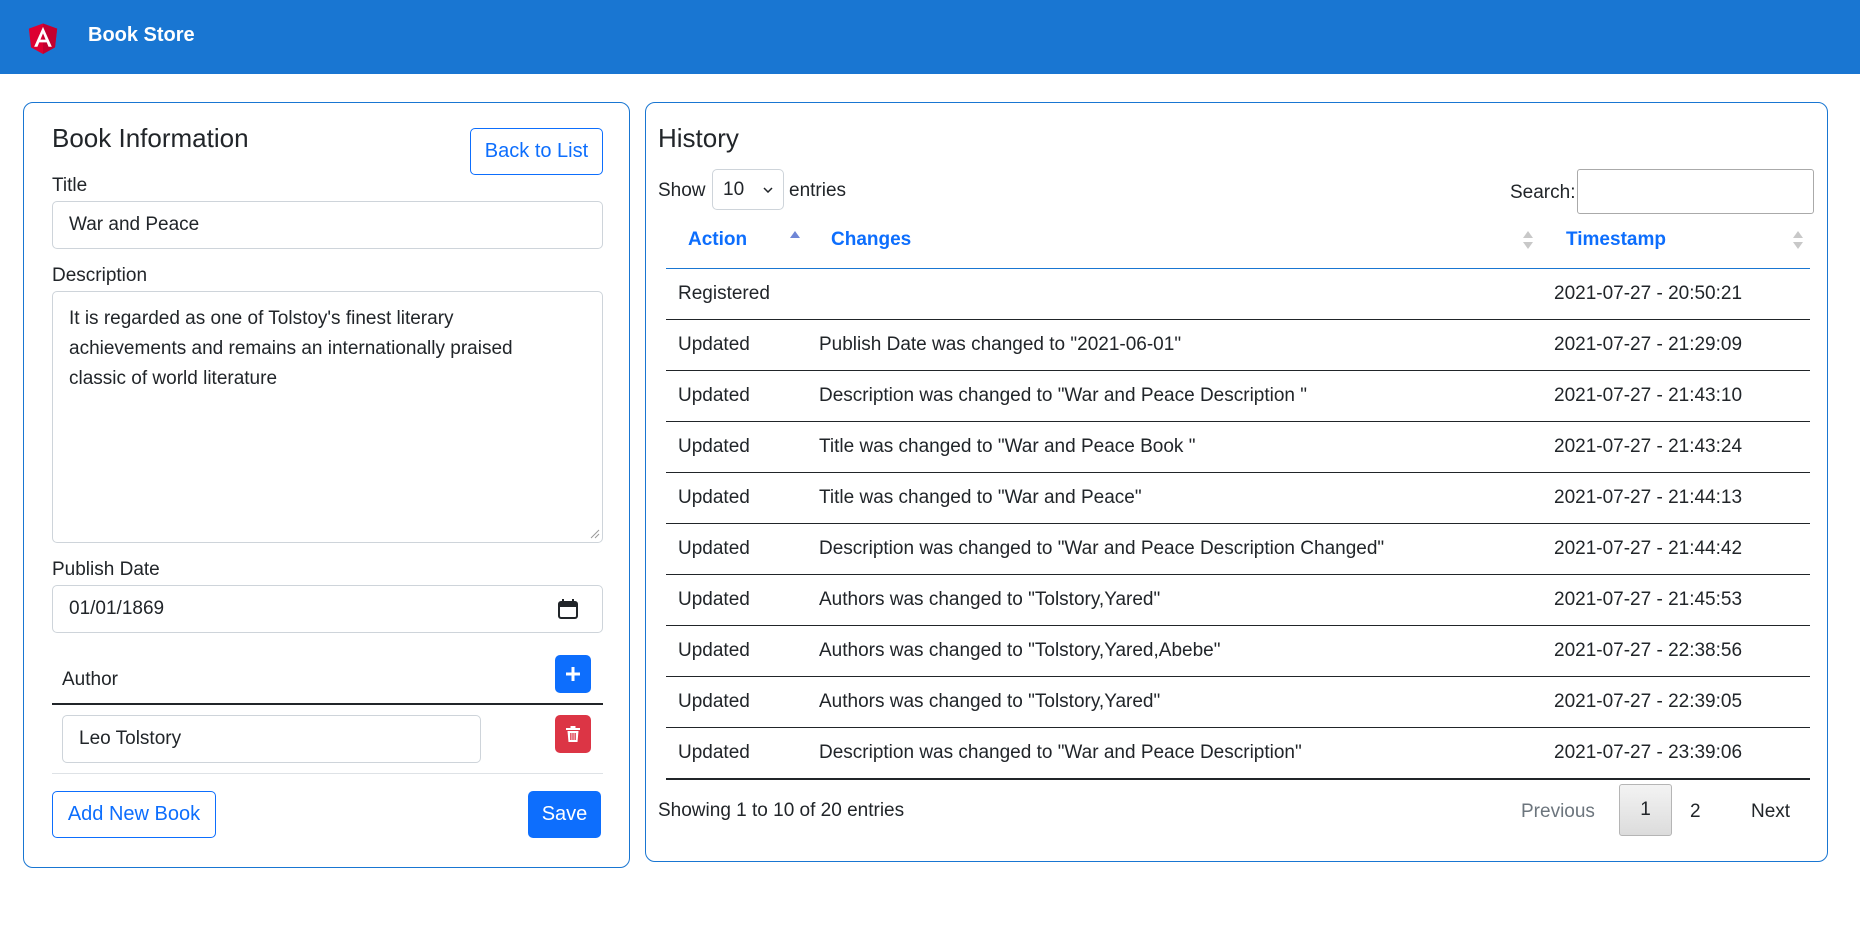 This screenshot has width=1860, height=949. What do you see at coordinates (1543, 192) in the screenshot?
I see `search-label: Search:` at bounding box center [1543, 192].